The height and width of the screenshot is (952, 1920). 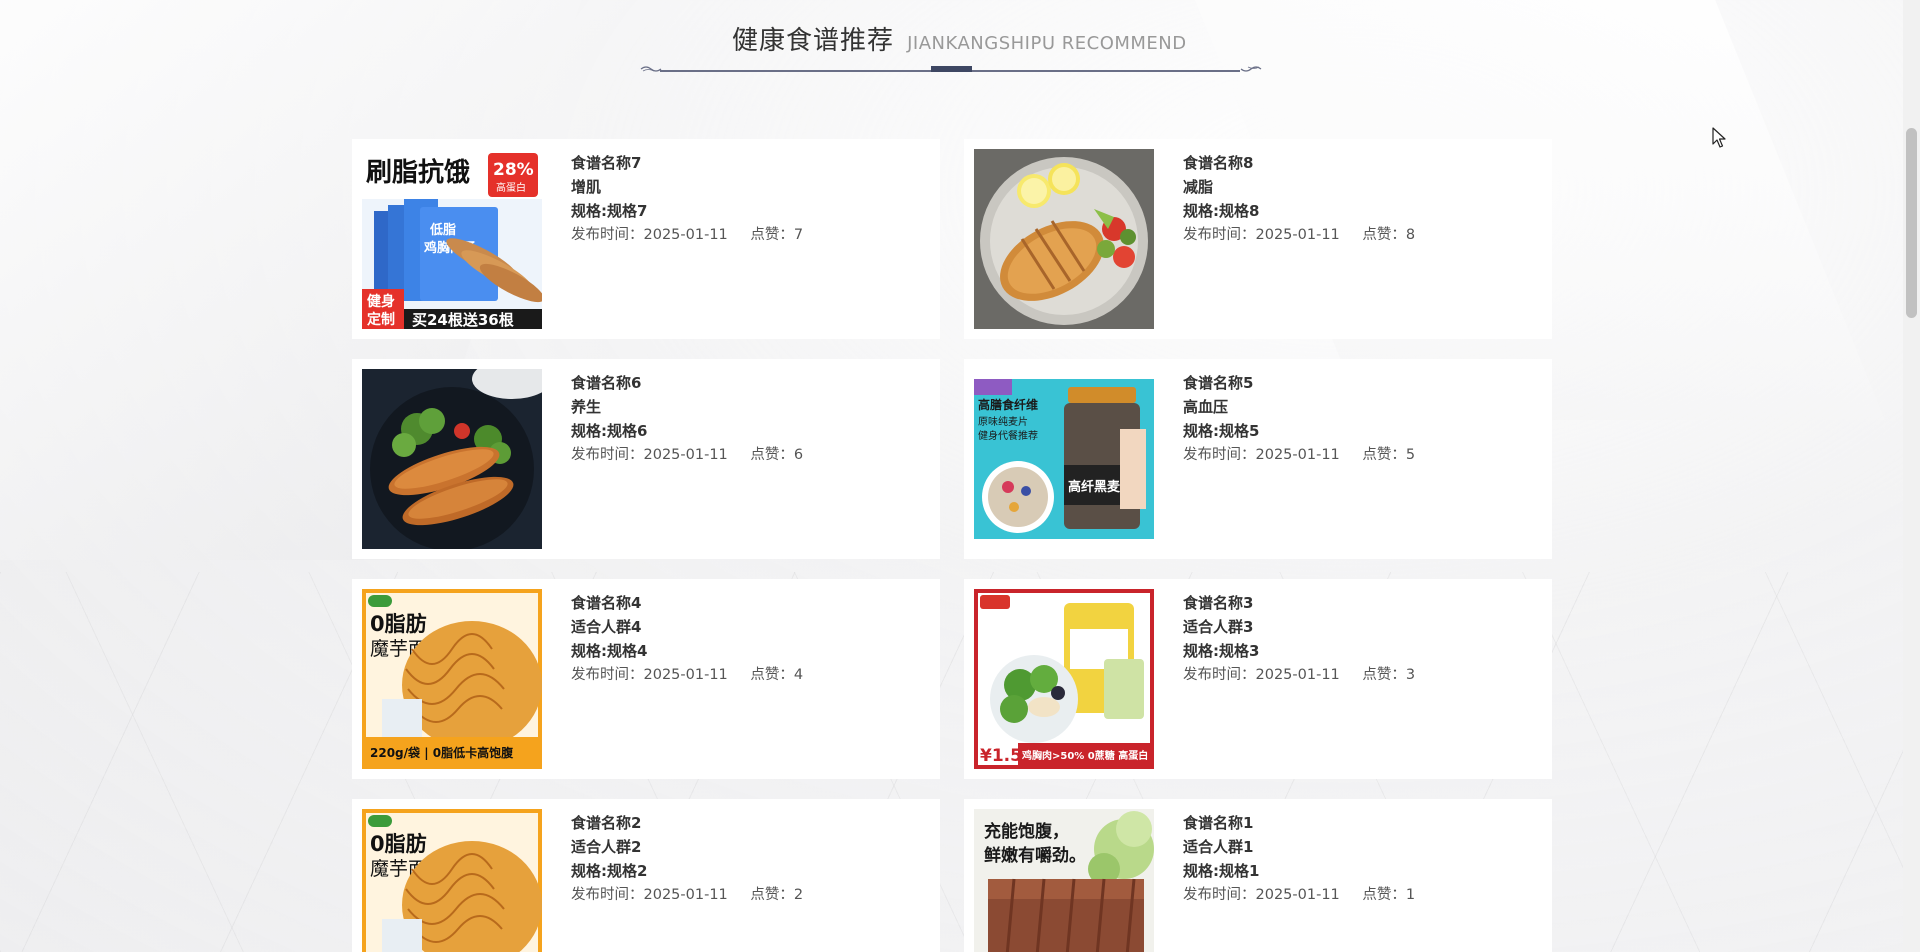 I want to click on svg-text: 定制, so click(x=381, y=319).